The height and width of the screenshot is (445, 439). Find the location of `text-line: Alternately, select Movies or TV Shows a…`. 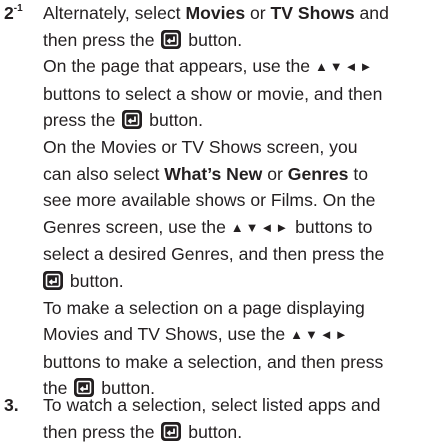

text-line: Alternately, select Movies or TV Shows a… is located at coordinates (216, 13).